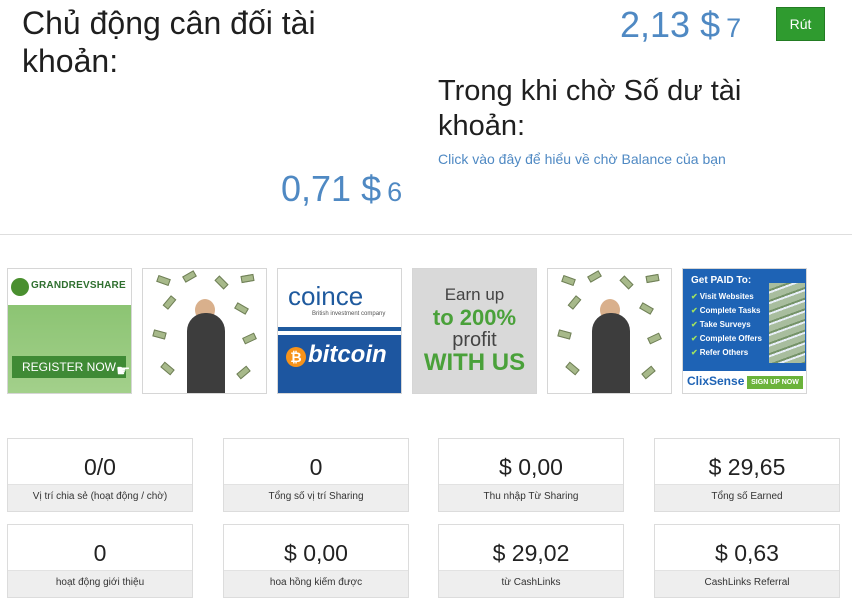  Describe the element at coordinates (169, 42) in the screenshot. I see `active-balance-title: Chủ động cân đối tài khoản:` at that location.